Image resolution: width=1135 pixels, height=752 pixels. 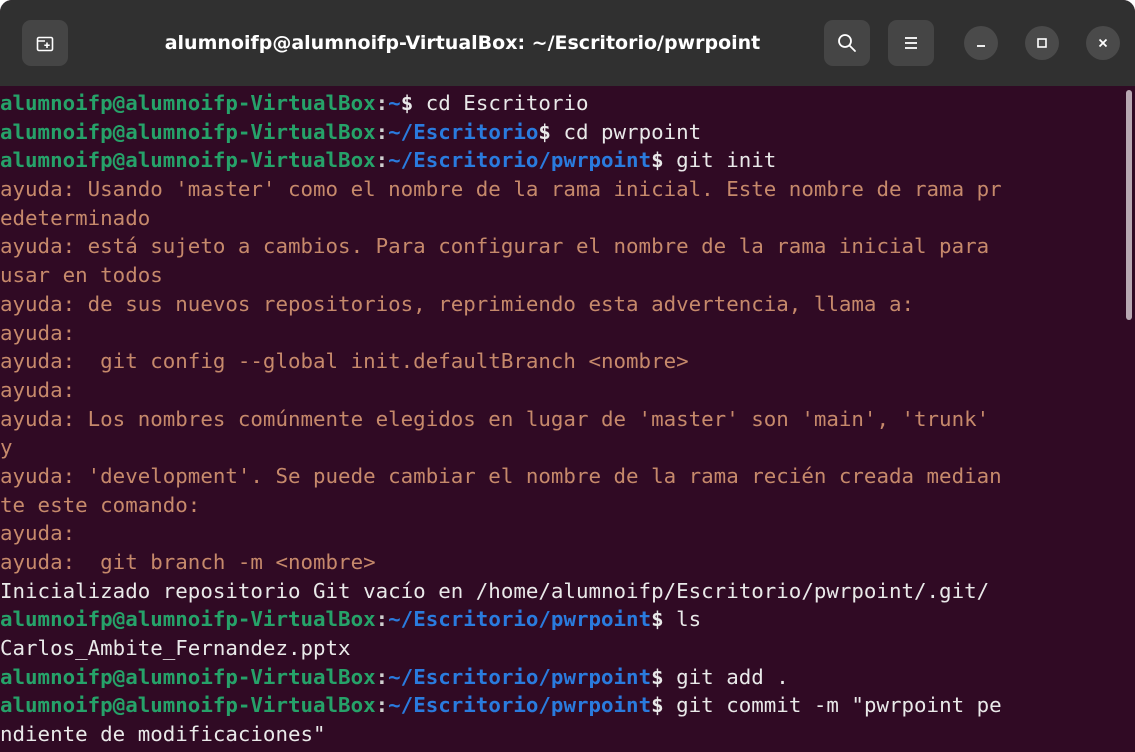 I want to click on output-text: ndiente de modificaciones", so click(x=163, y=734).